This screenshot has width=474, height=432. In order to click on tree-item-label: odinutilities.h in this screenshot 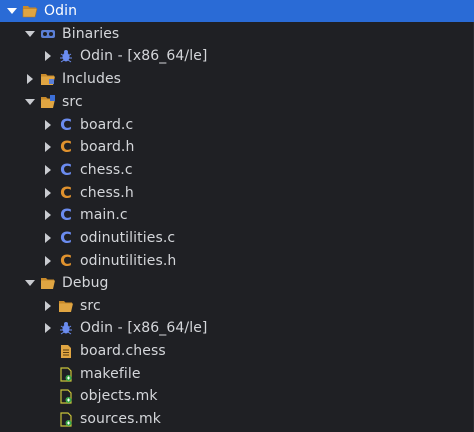, I will do `click(128, 261)`.